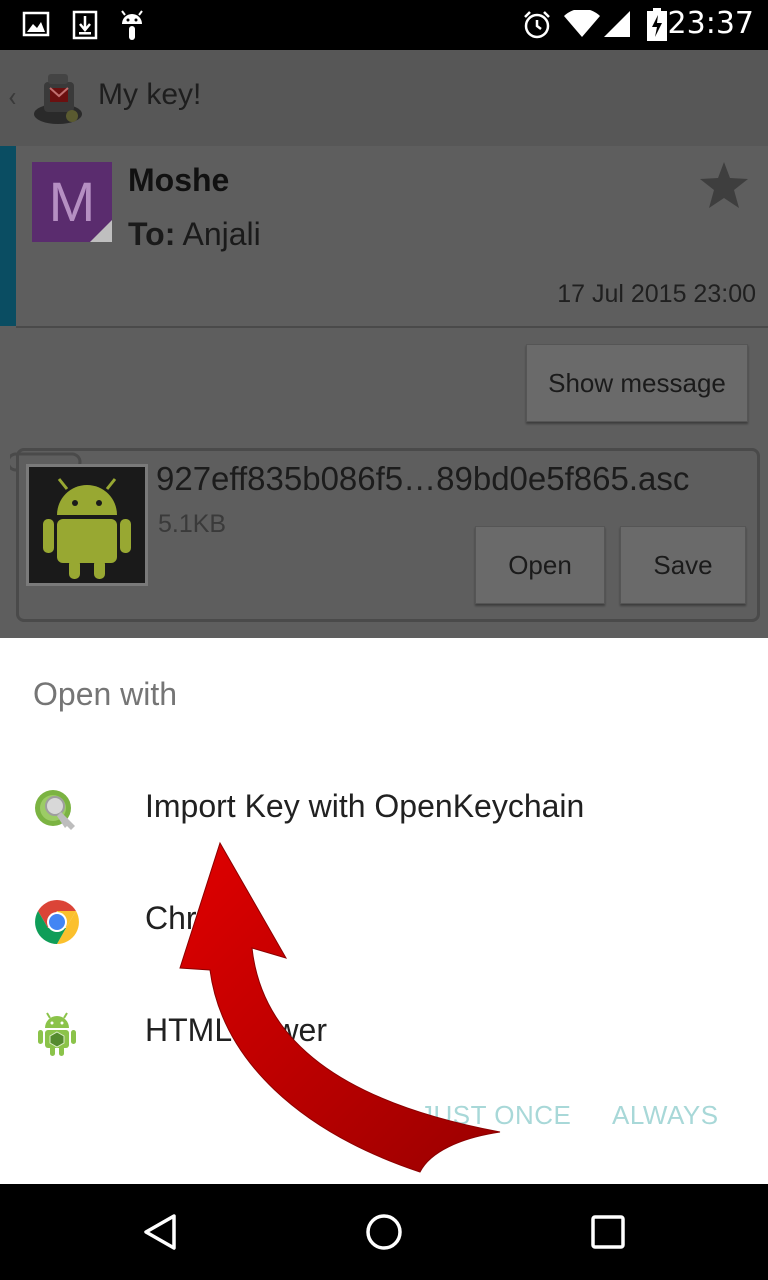  I want to click on battery-icon, so click(657, 27).